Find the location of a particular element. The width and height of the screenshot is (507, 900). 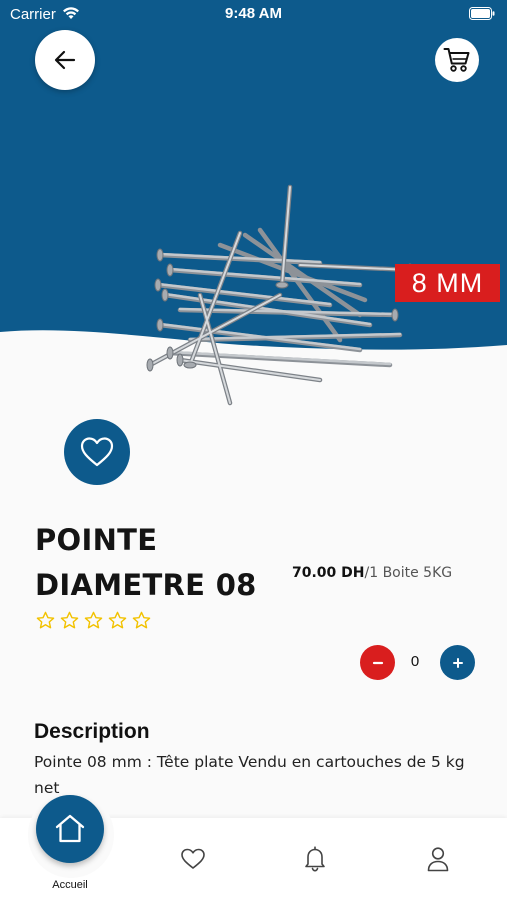

battery-icon is located at coordinates (482, 13).